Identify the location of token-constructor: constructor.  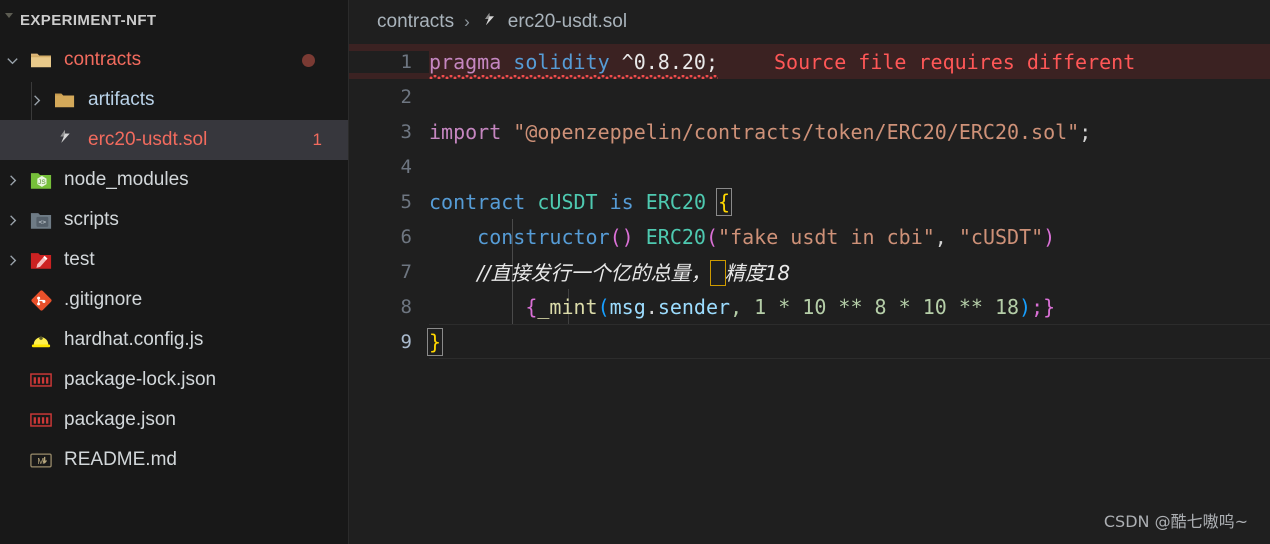
(543, 236).